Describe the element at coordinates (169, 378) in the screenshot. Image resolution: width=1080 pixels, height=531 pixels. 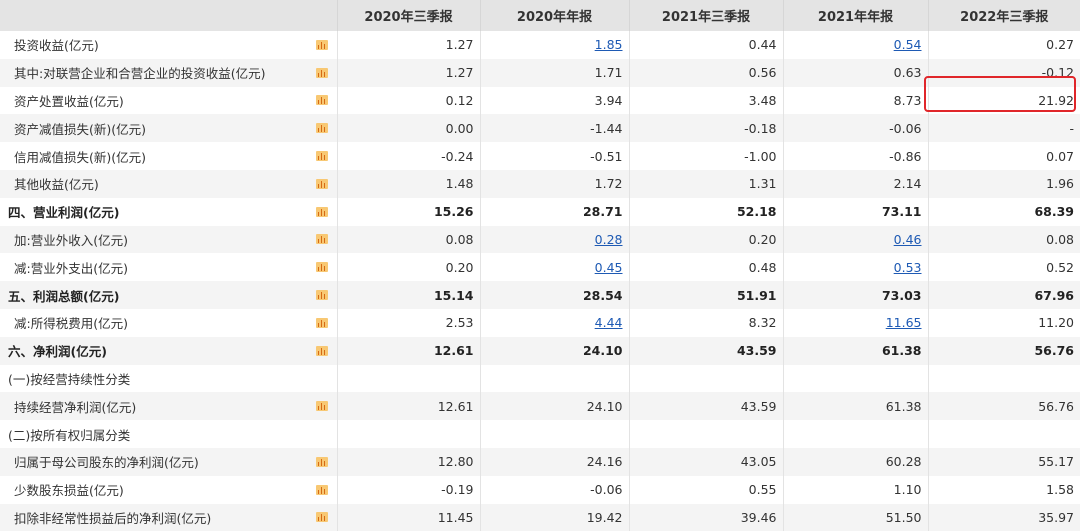
I see `row-label: (一)按经营持续性分类` at that location.